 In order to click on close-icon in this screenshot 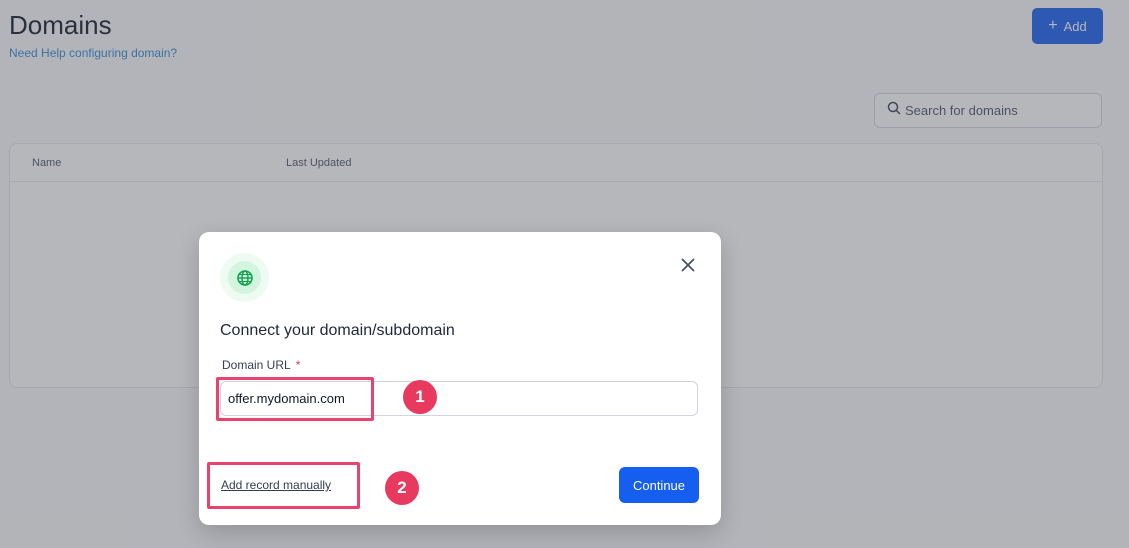, I will do `click(688, 265)`.